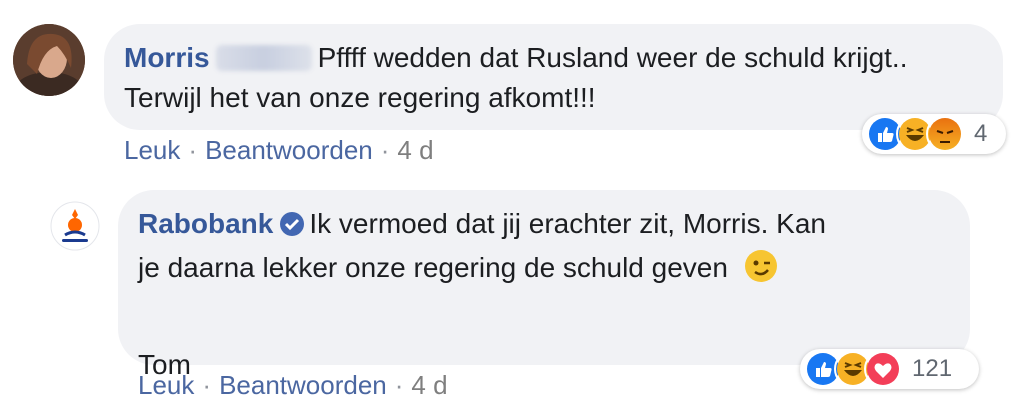 The image size is (1024, 414). What do you see at coordinates (761, 271) in the screenshot?
I see `wink-emoji-icon` at bounding box center [761, 271].